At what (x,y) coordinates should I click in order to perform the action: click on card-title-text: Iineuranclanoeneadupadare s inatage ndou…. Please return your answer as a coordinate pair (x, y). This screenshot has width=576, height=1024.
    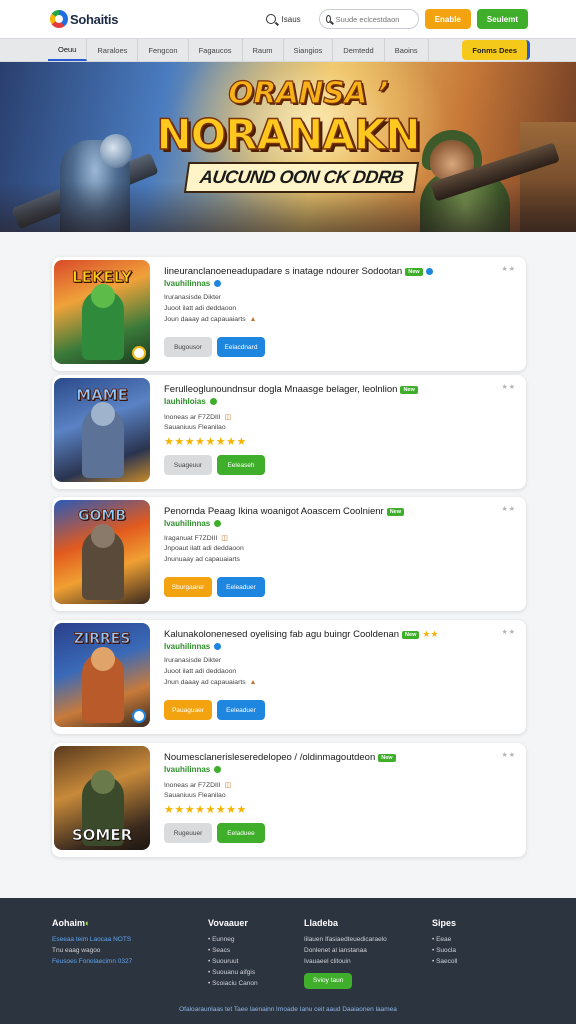
    Looking at the image, I should click on (283, 271).